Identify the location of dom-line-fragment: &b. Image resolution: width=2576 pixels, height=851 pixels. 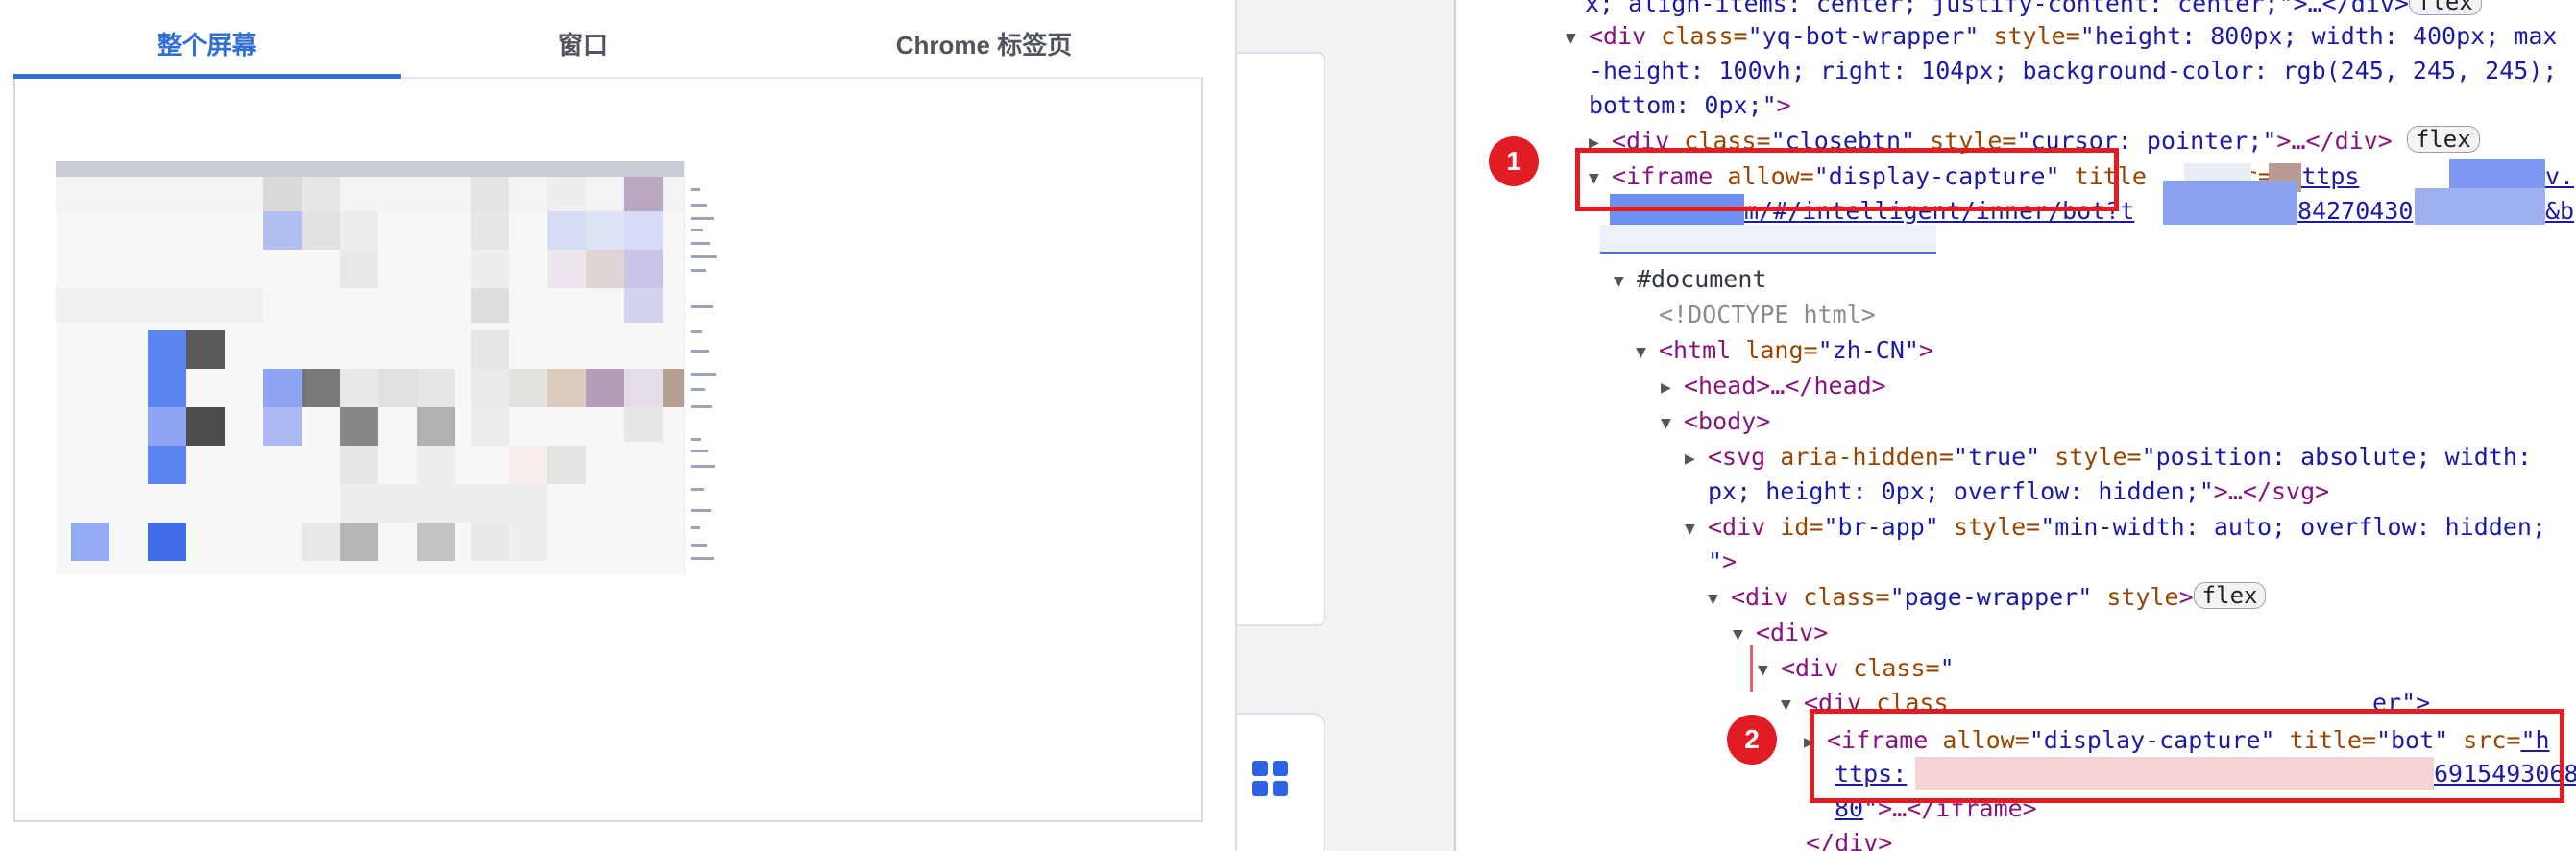
(2559, 212).